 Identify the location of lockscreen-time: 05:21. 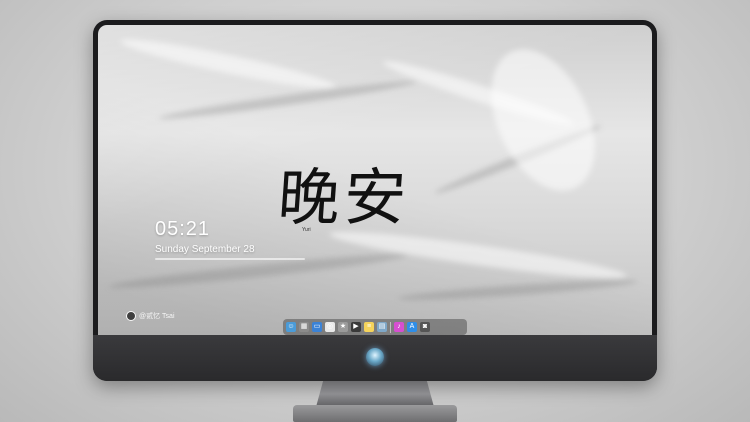
(183, 229).